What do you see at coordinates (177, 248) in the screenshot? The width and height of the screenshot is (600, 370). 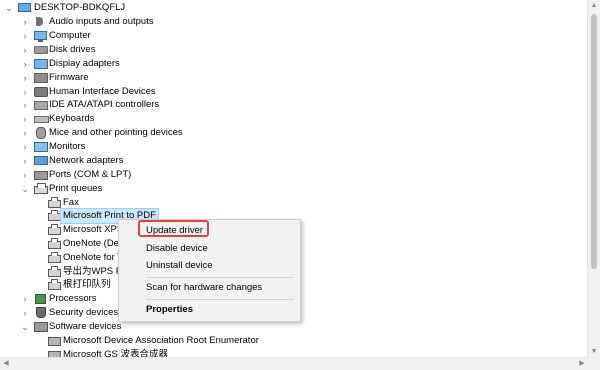 I see `disable-device-label: Disable device` at bounding box center [177, 248].